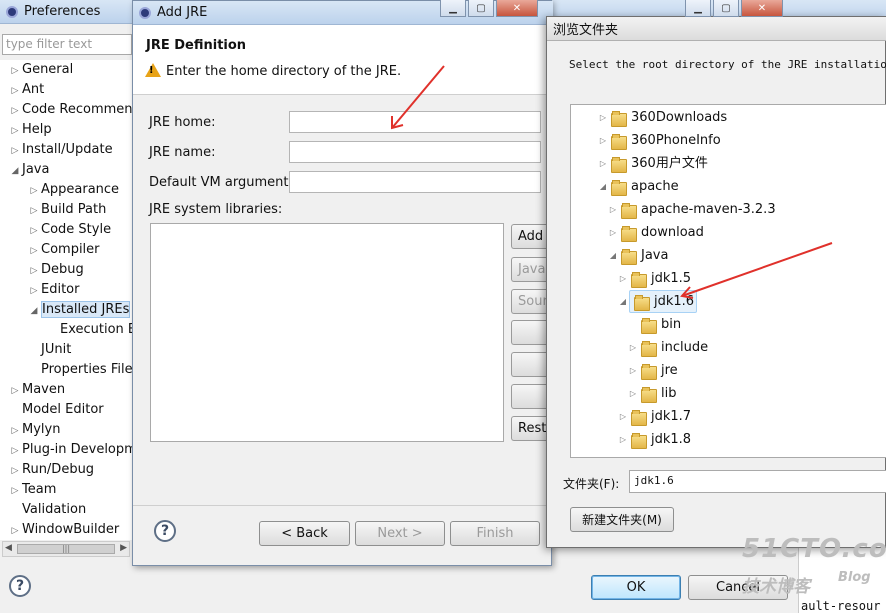 Image resolution: width=886 pixels, height=613 pixels. What do you see at coordinates (415, 182) in the screenshot?
I see `vm-args-input` at bounding box center [415, 182].